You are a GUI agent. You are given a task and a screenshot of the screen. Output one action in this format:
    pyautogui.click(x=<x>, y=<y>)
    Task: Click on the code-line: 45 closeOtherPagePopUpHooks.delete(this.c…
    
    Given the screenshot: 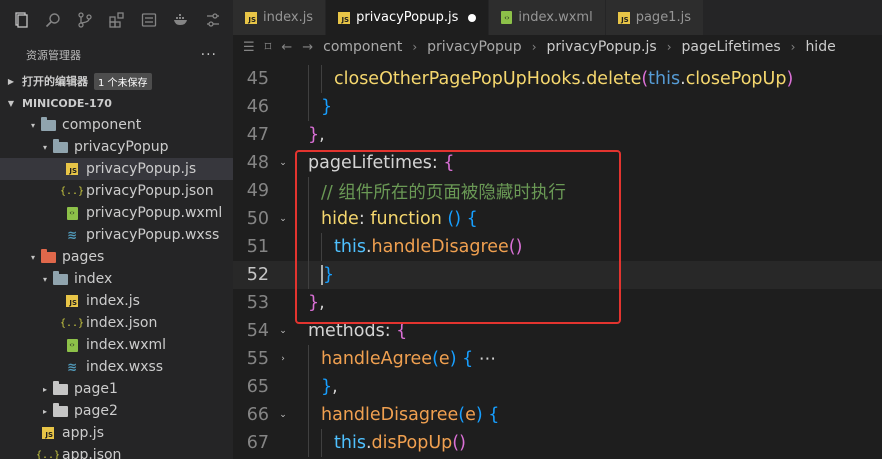 What is the action you would take?
    pyautogui.click(x=557, y=79)
    